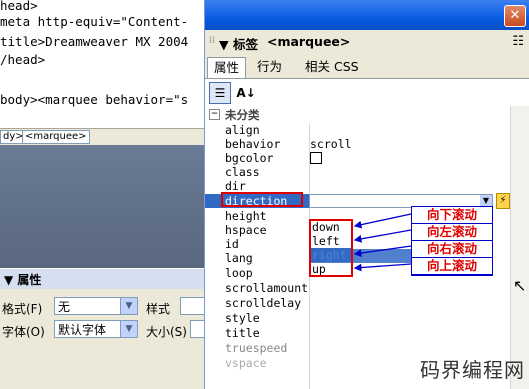 This screenshot has width=529, height=389. Describe the element at coordinates (520, 285) in the screenshot. I see `cursor-icon: ↖` at that location.